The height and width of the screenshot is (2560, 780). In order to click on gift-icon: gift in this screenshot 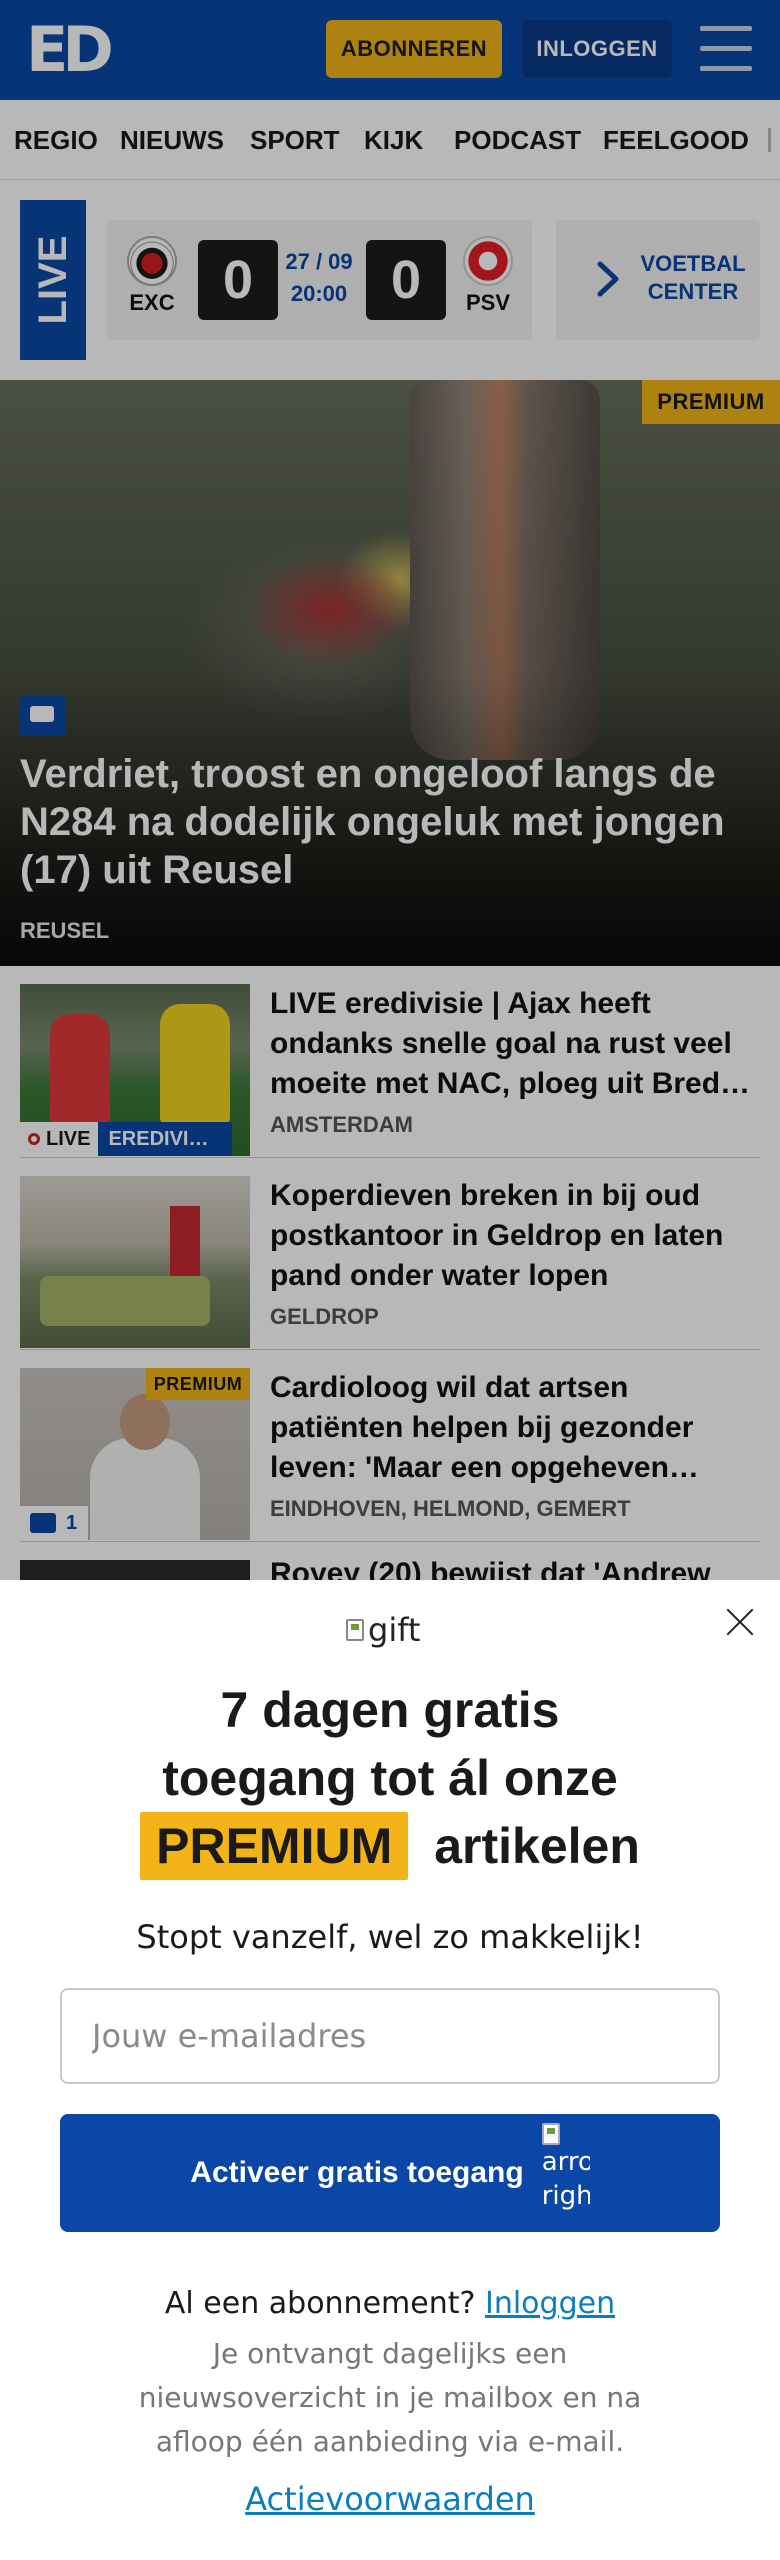, I will do `click(383, 1630)`.